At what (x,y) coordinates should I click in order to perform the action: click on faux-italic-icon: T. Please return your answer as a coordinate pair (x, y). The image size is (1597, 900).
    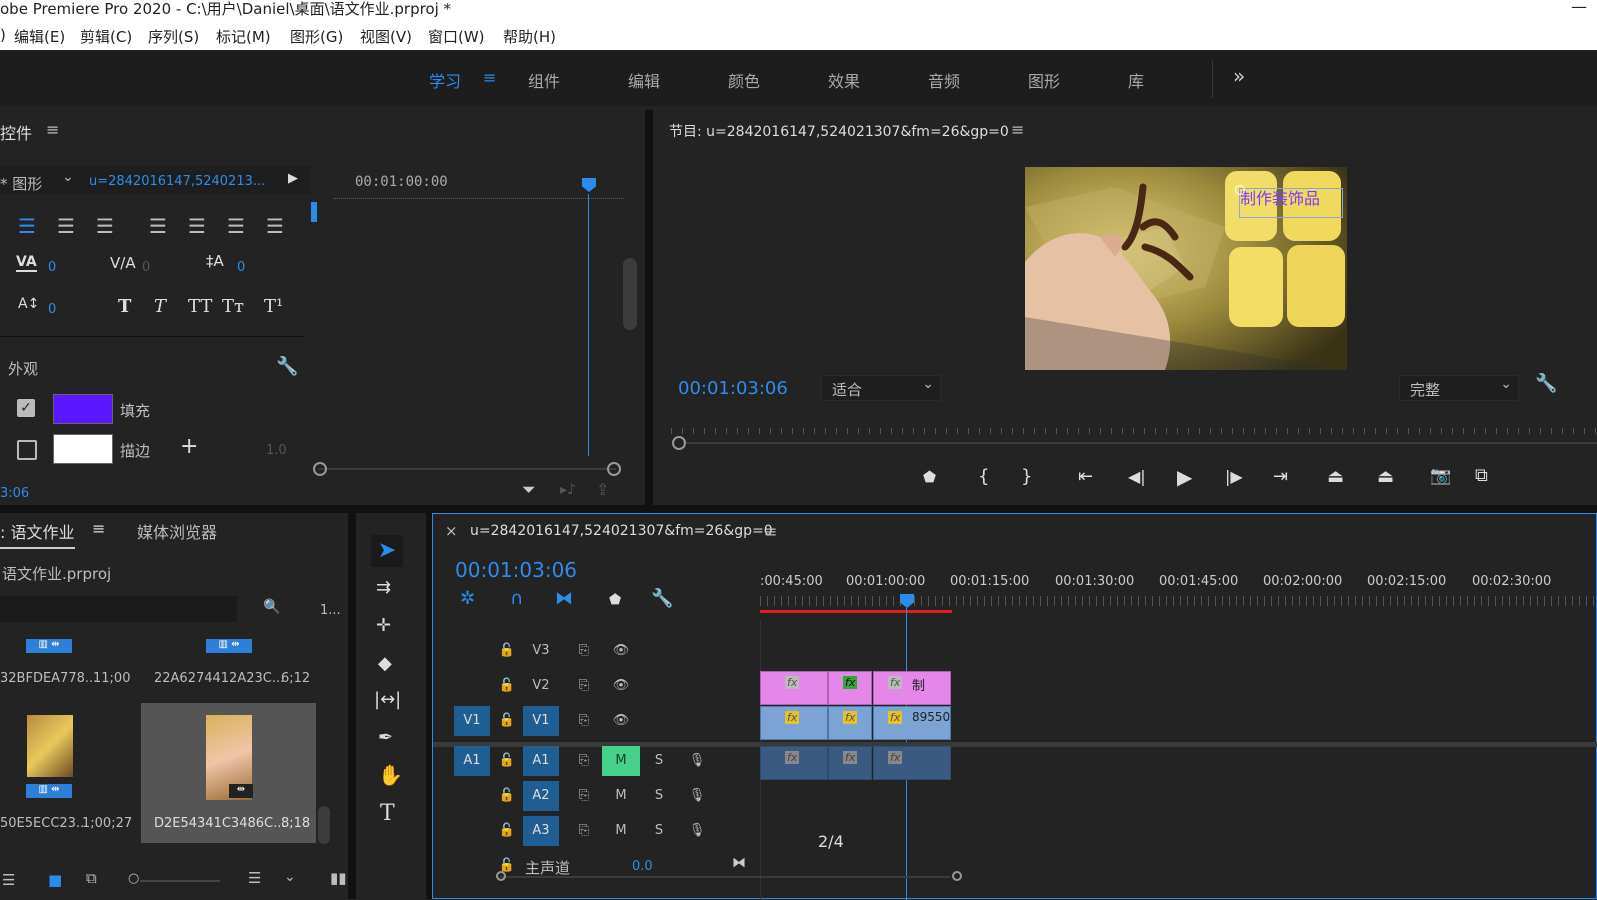
    Looking at the image, I should click on (160, 306).